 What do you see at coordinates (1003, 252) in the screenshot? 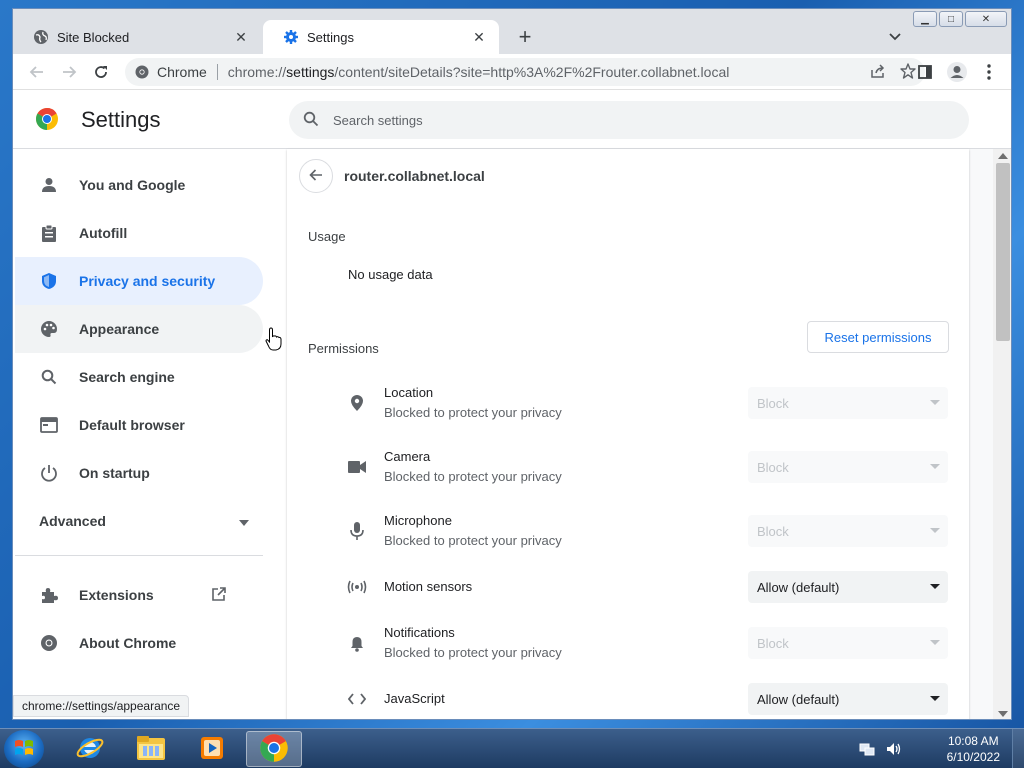
I see `scrollbar-thumb` at bounding box center [1003, 252].